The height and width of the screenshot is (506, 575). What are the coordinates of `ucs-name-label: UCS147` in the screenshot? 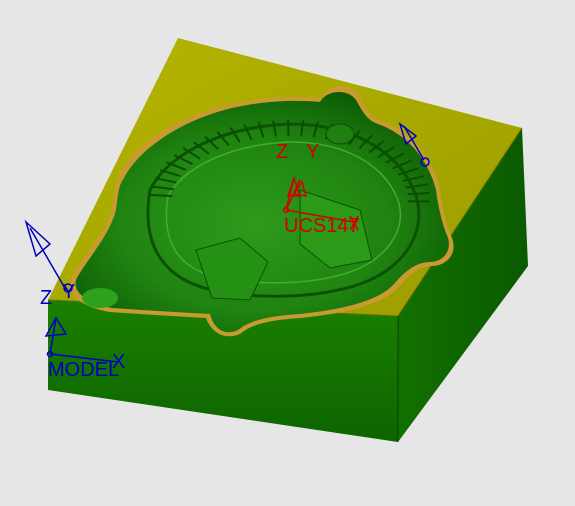 It's located at (322, 226).